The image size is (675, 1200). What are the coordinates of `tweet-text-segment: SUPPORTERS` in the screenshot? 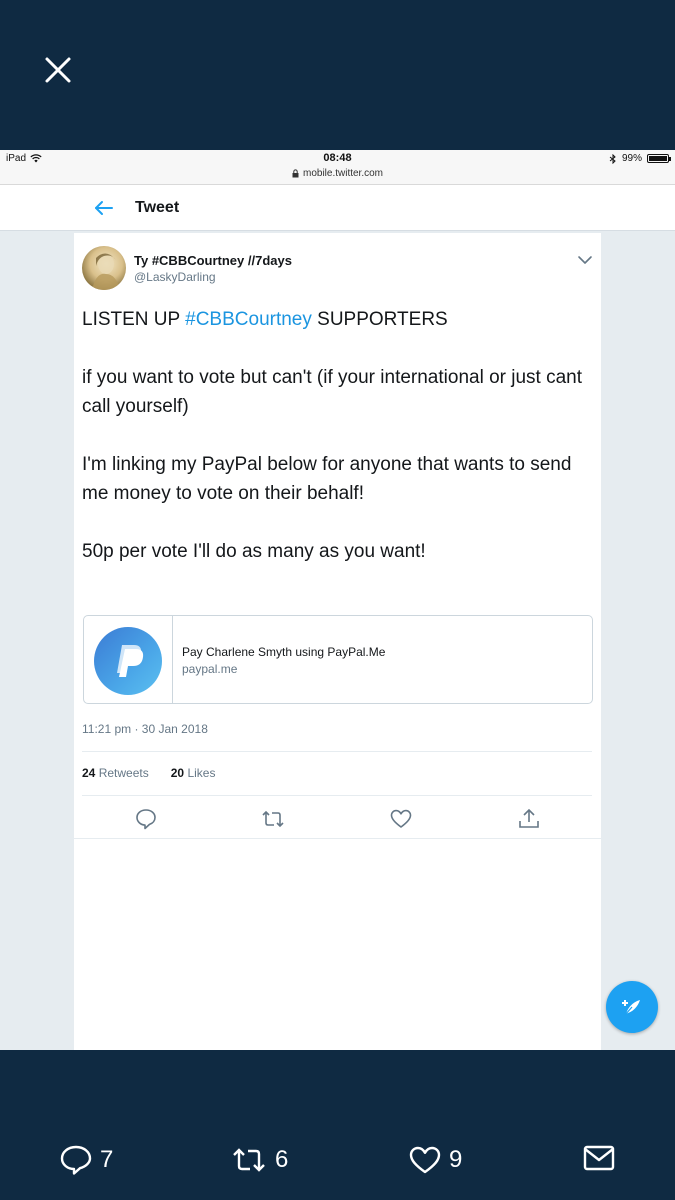 It's located at (379, 319).